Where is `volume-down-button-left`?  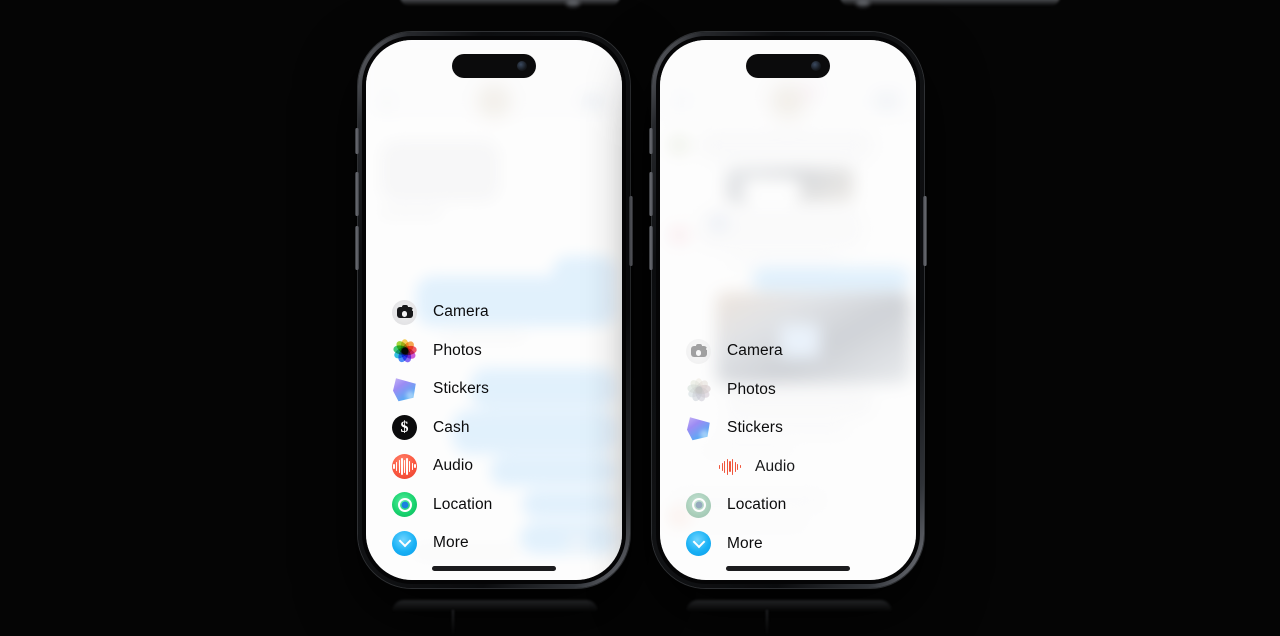 volume-down-button-left is located at coordinates (357, 248).